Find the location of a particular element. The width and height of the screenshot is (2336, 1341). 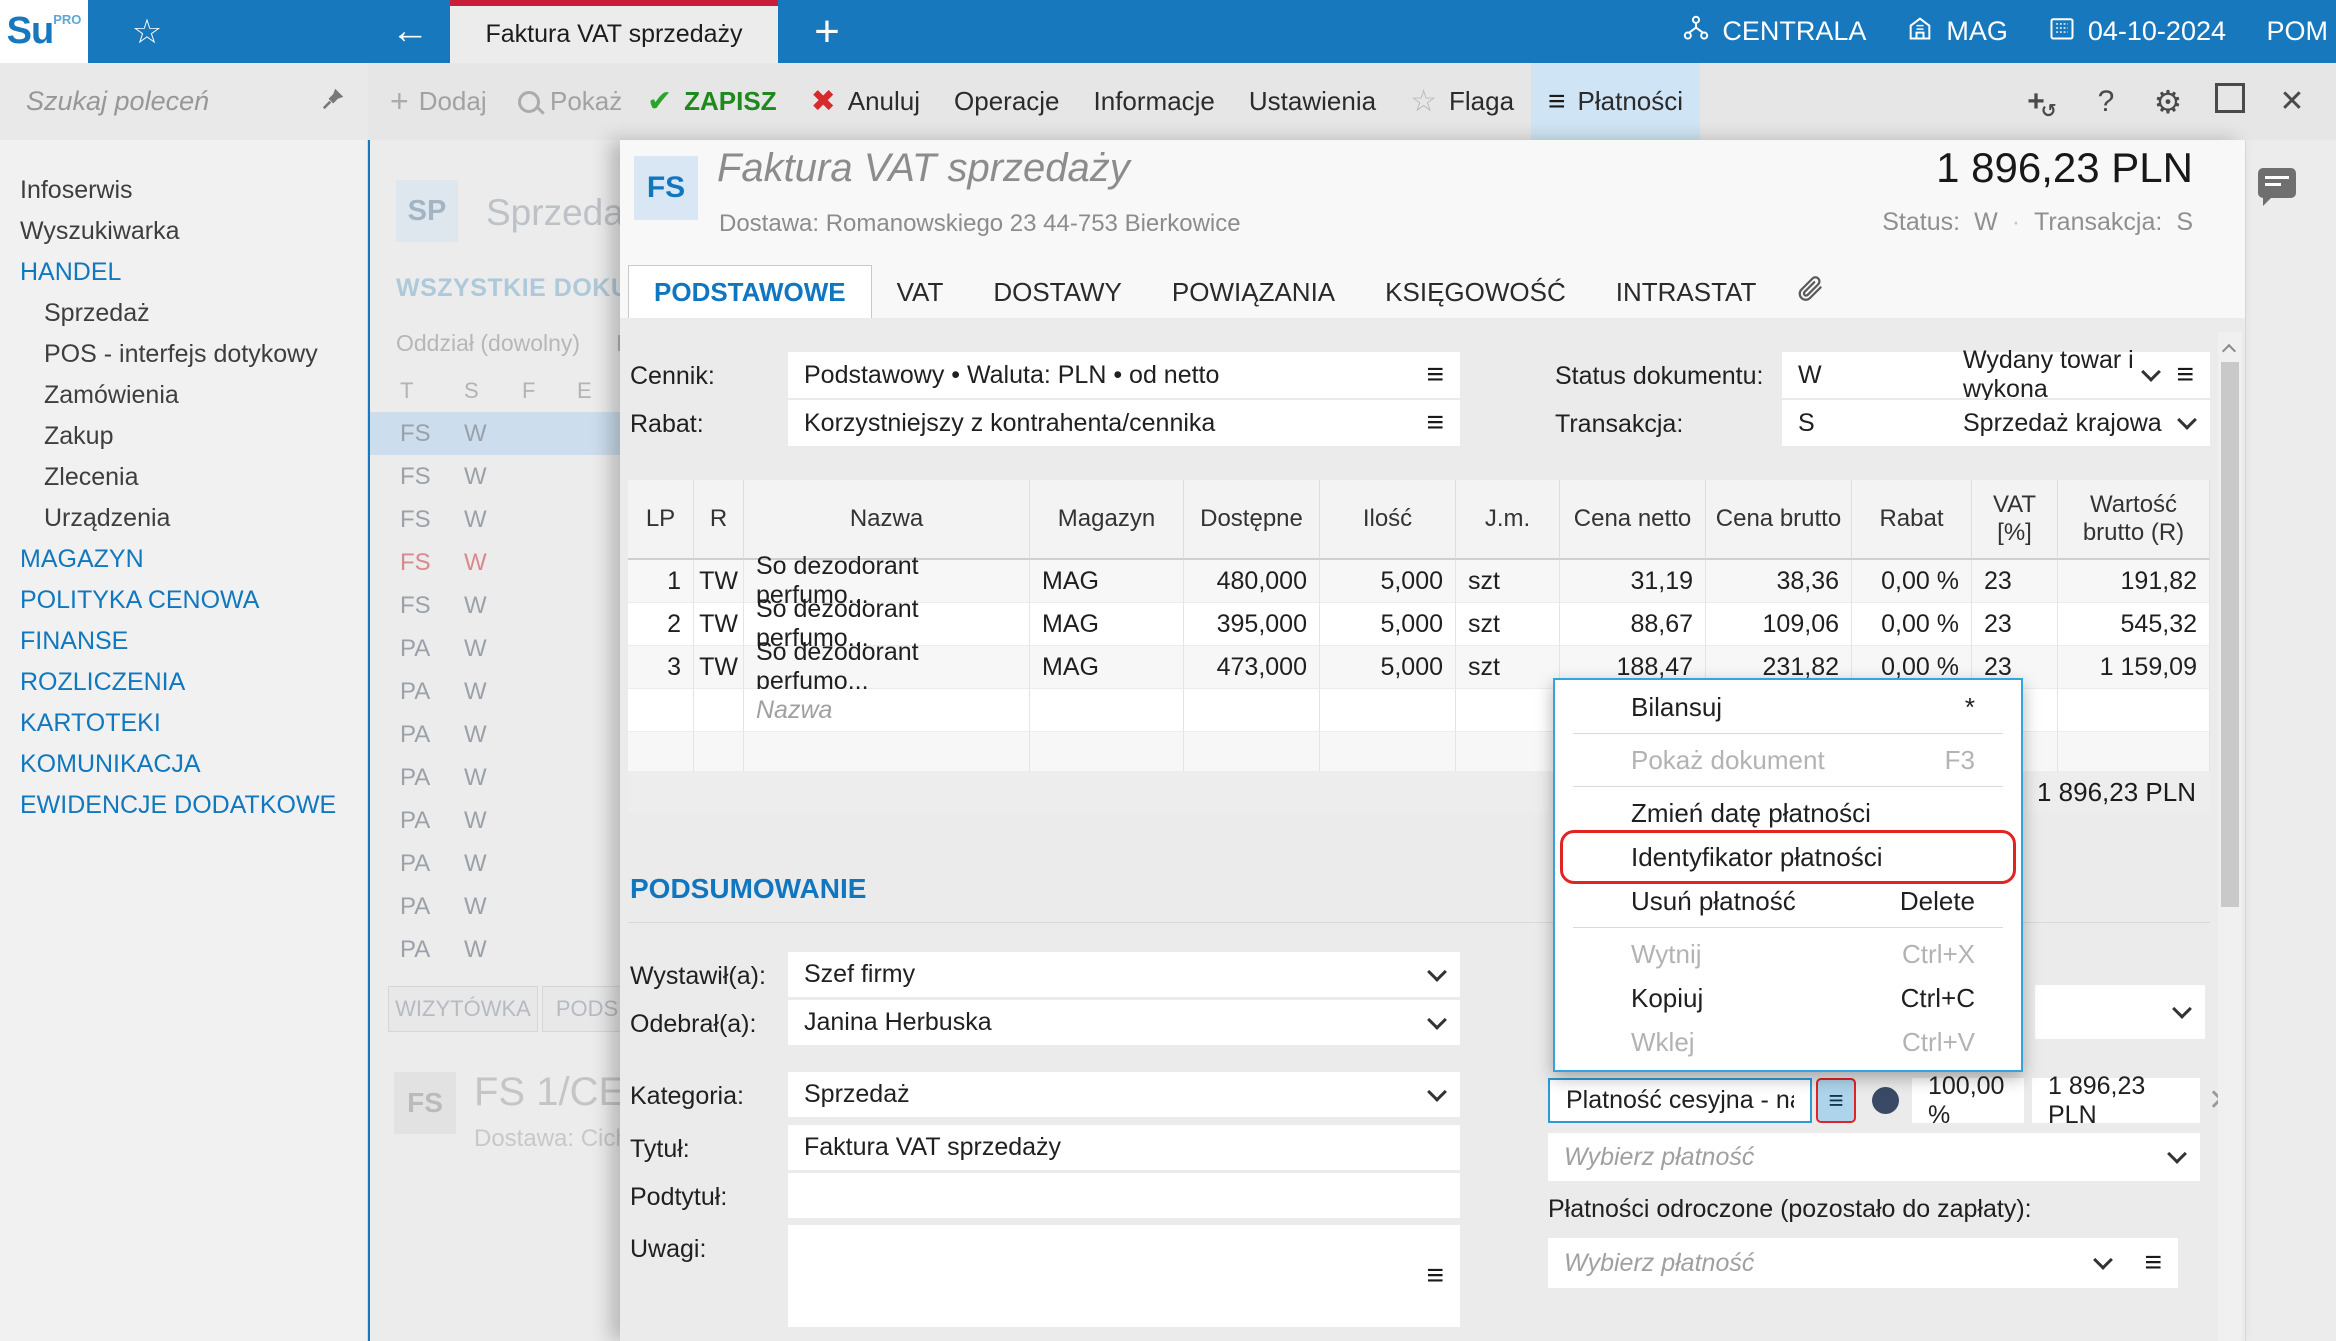

menu-item-identyfikator-platnosci-highlighted: Identyfikator płatności is located at coordinates (1788, 857).